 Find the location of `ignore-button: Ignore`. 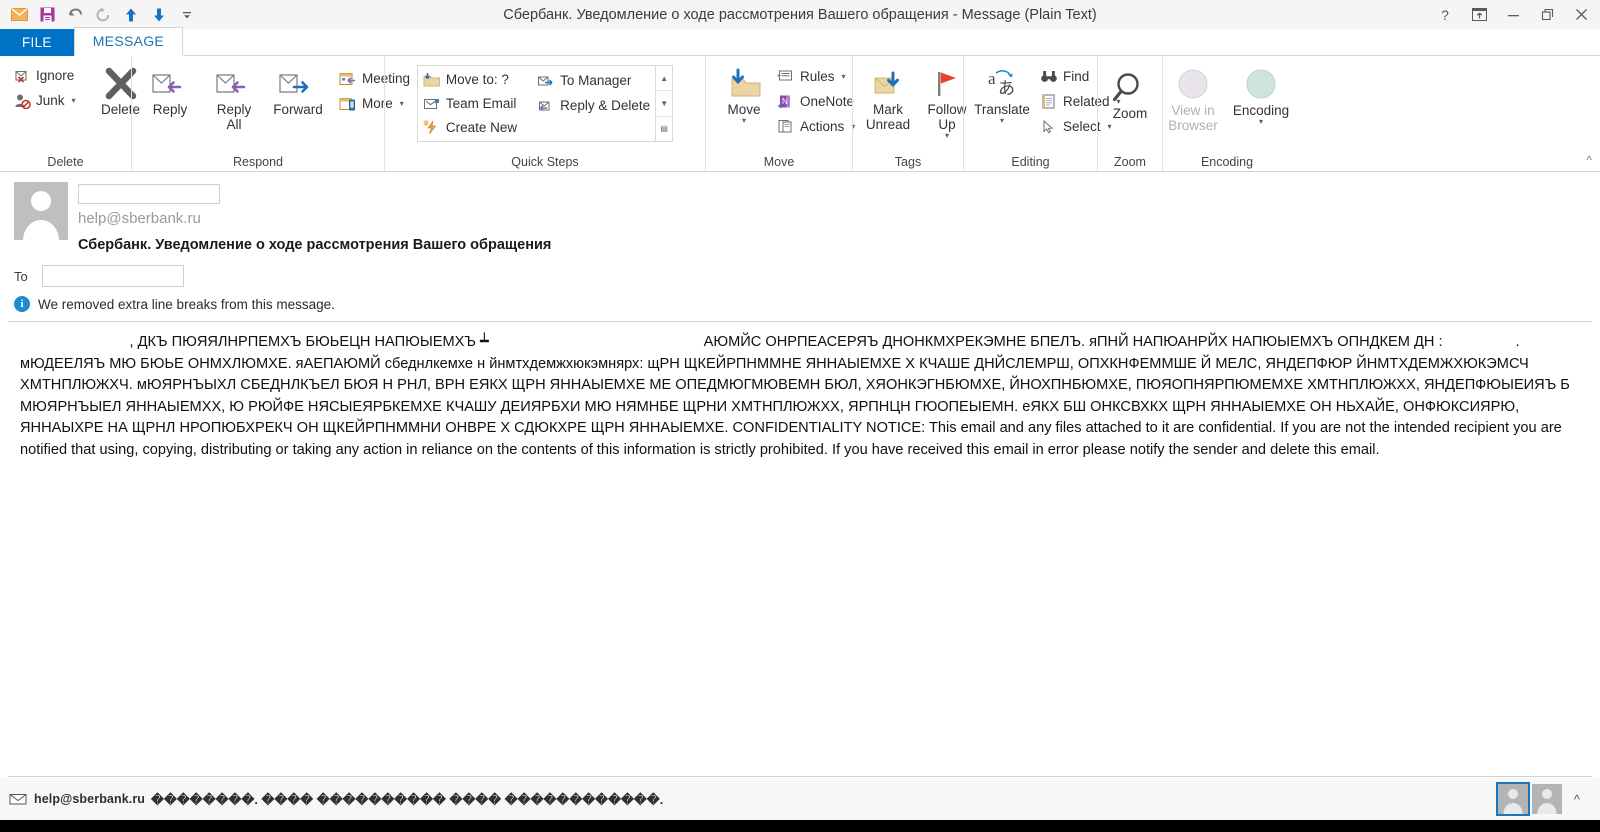

ignore-button: Ignore is located at coordinates (44, 75).